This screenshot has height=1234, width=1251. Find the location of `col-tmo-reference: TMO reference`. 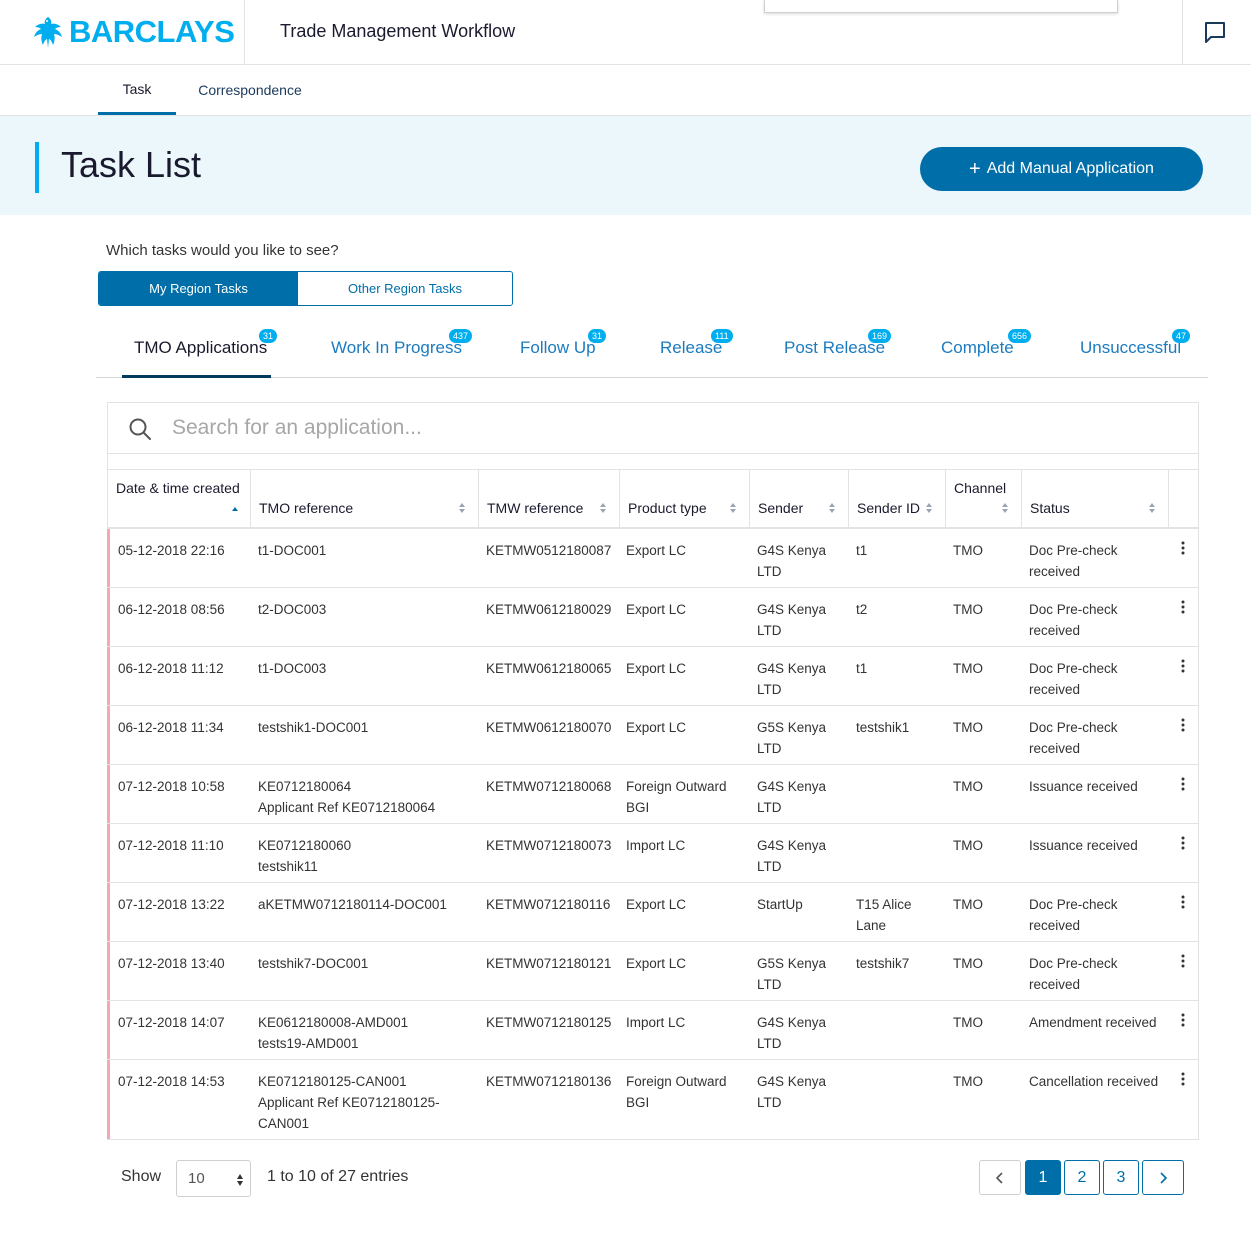

col-tmo-reference: TMO reference is located at coordinates (365, 499).